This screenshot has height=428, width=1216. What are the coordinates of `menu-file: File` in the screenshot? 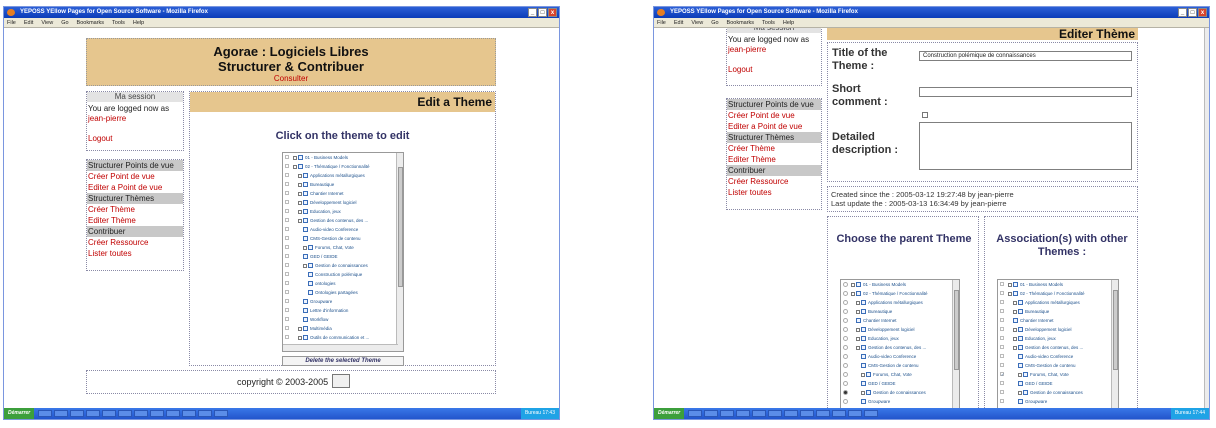 It's located at (11, 22).